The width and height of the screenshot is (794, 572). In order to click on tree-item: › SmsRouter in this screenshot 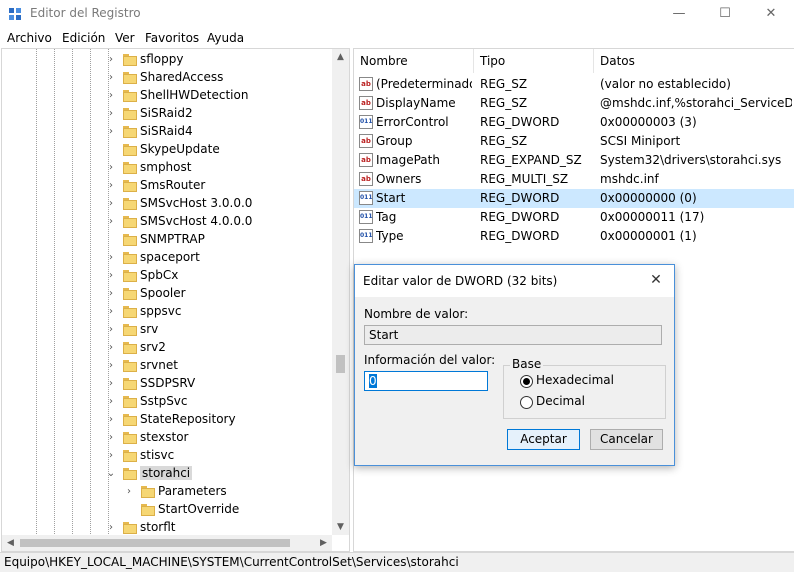, I will do `click(167, 186)`.